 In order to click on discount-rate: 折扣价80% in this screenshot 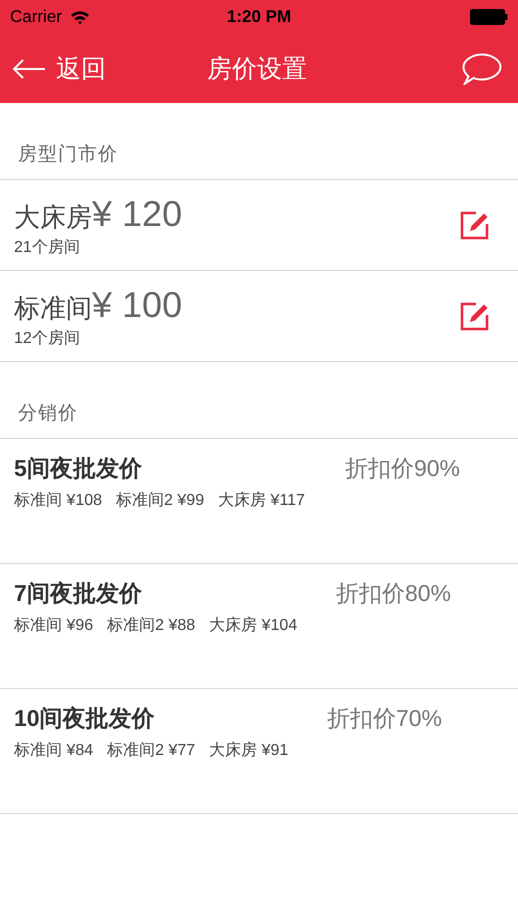, I will do `click(393, 593)`.